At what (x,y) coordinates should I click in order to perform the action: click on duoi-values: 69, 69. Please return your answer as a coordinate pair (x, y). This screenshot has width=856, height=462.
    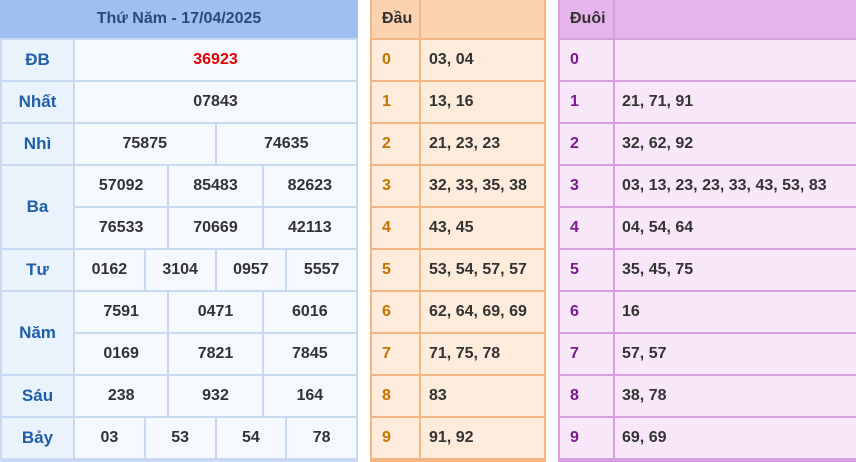
    Looking at the image, I should click on (735, 438).